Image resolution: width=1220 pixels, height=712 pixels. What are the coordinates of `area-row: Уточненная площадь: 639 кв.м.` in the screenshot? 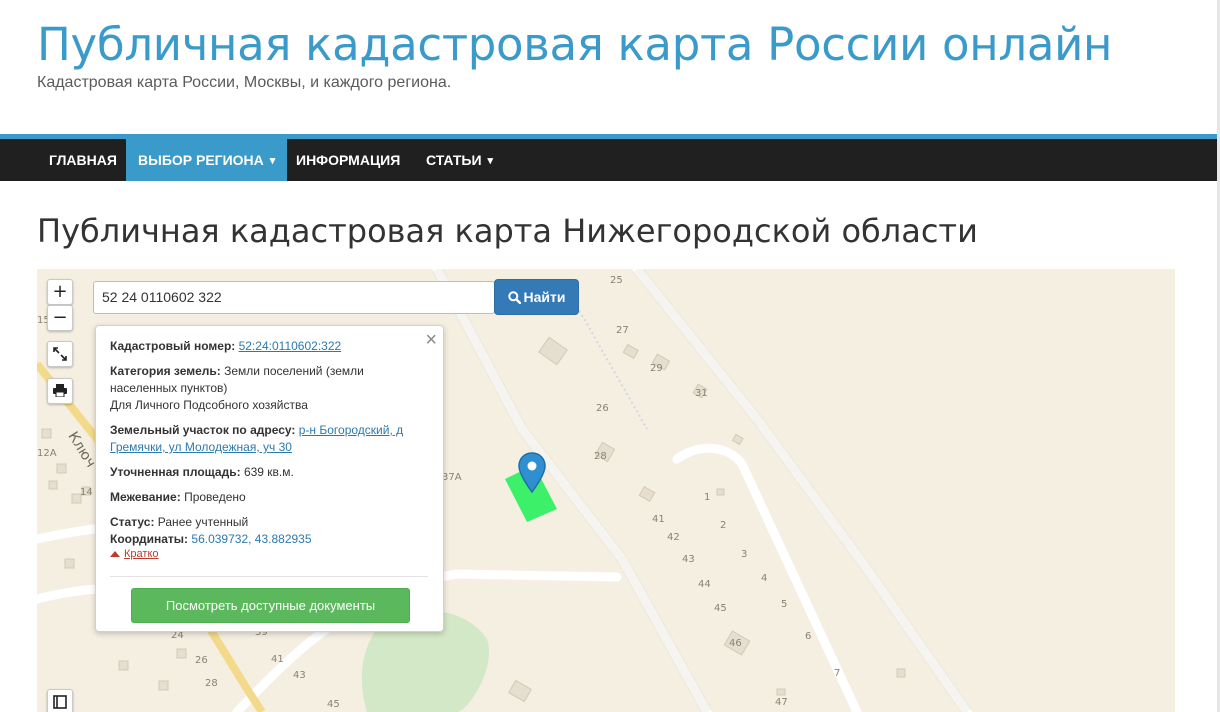 It's located at (260, 472).